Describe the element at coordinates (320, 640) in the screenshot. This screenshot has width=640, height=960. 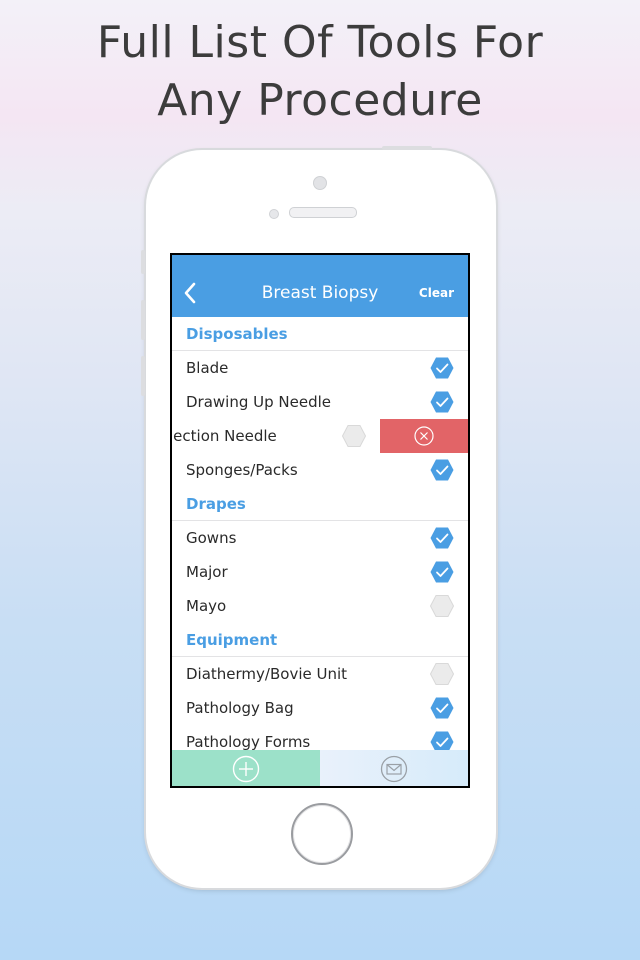
I see `section-header: Equipment` at that location.